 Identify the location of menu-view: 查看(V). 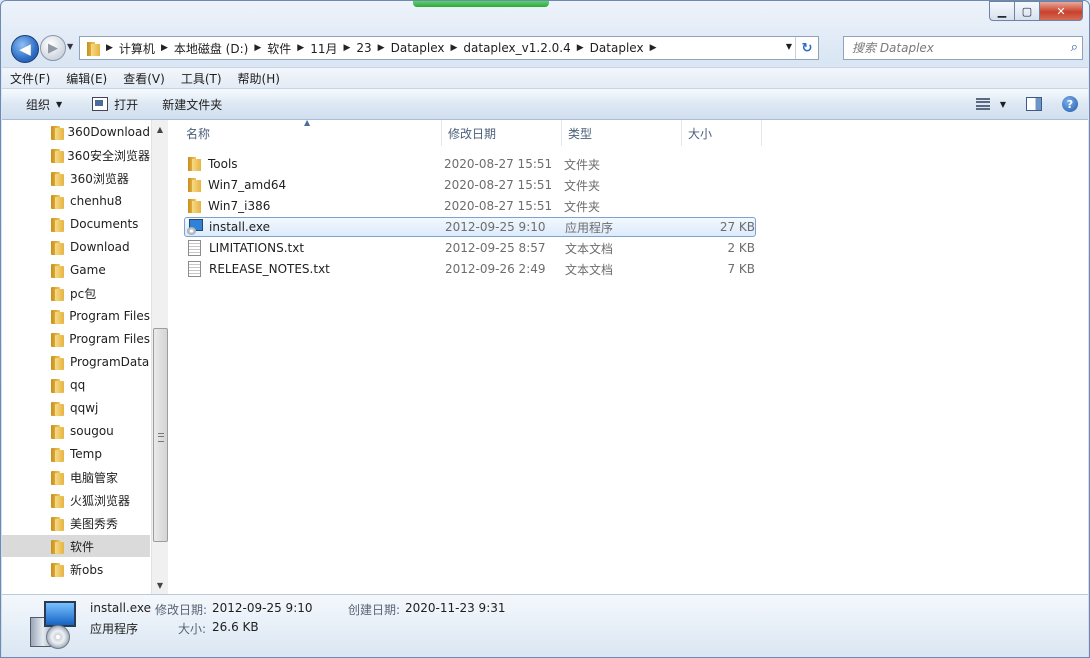
(144, 78).